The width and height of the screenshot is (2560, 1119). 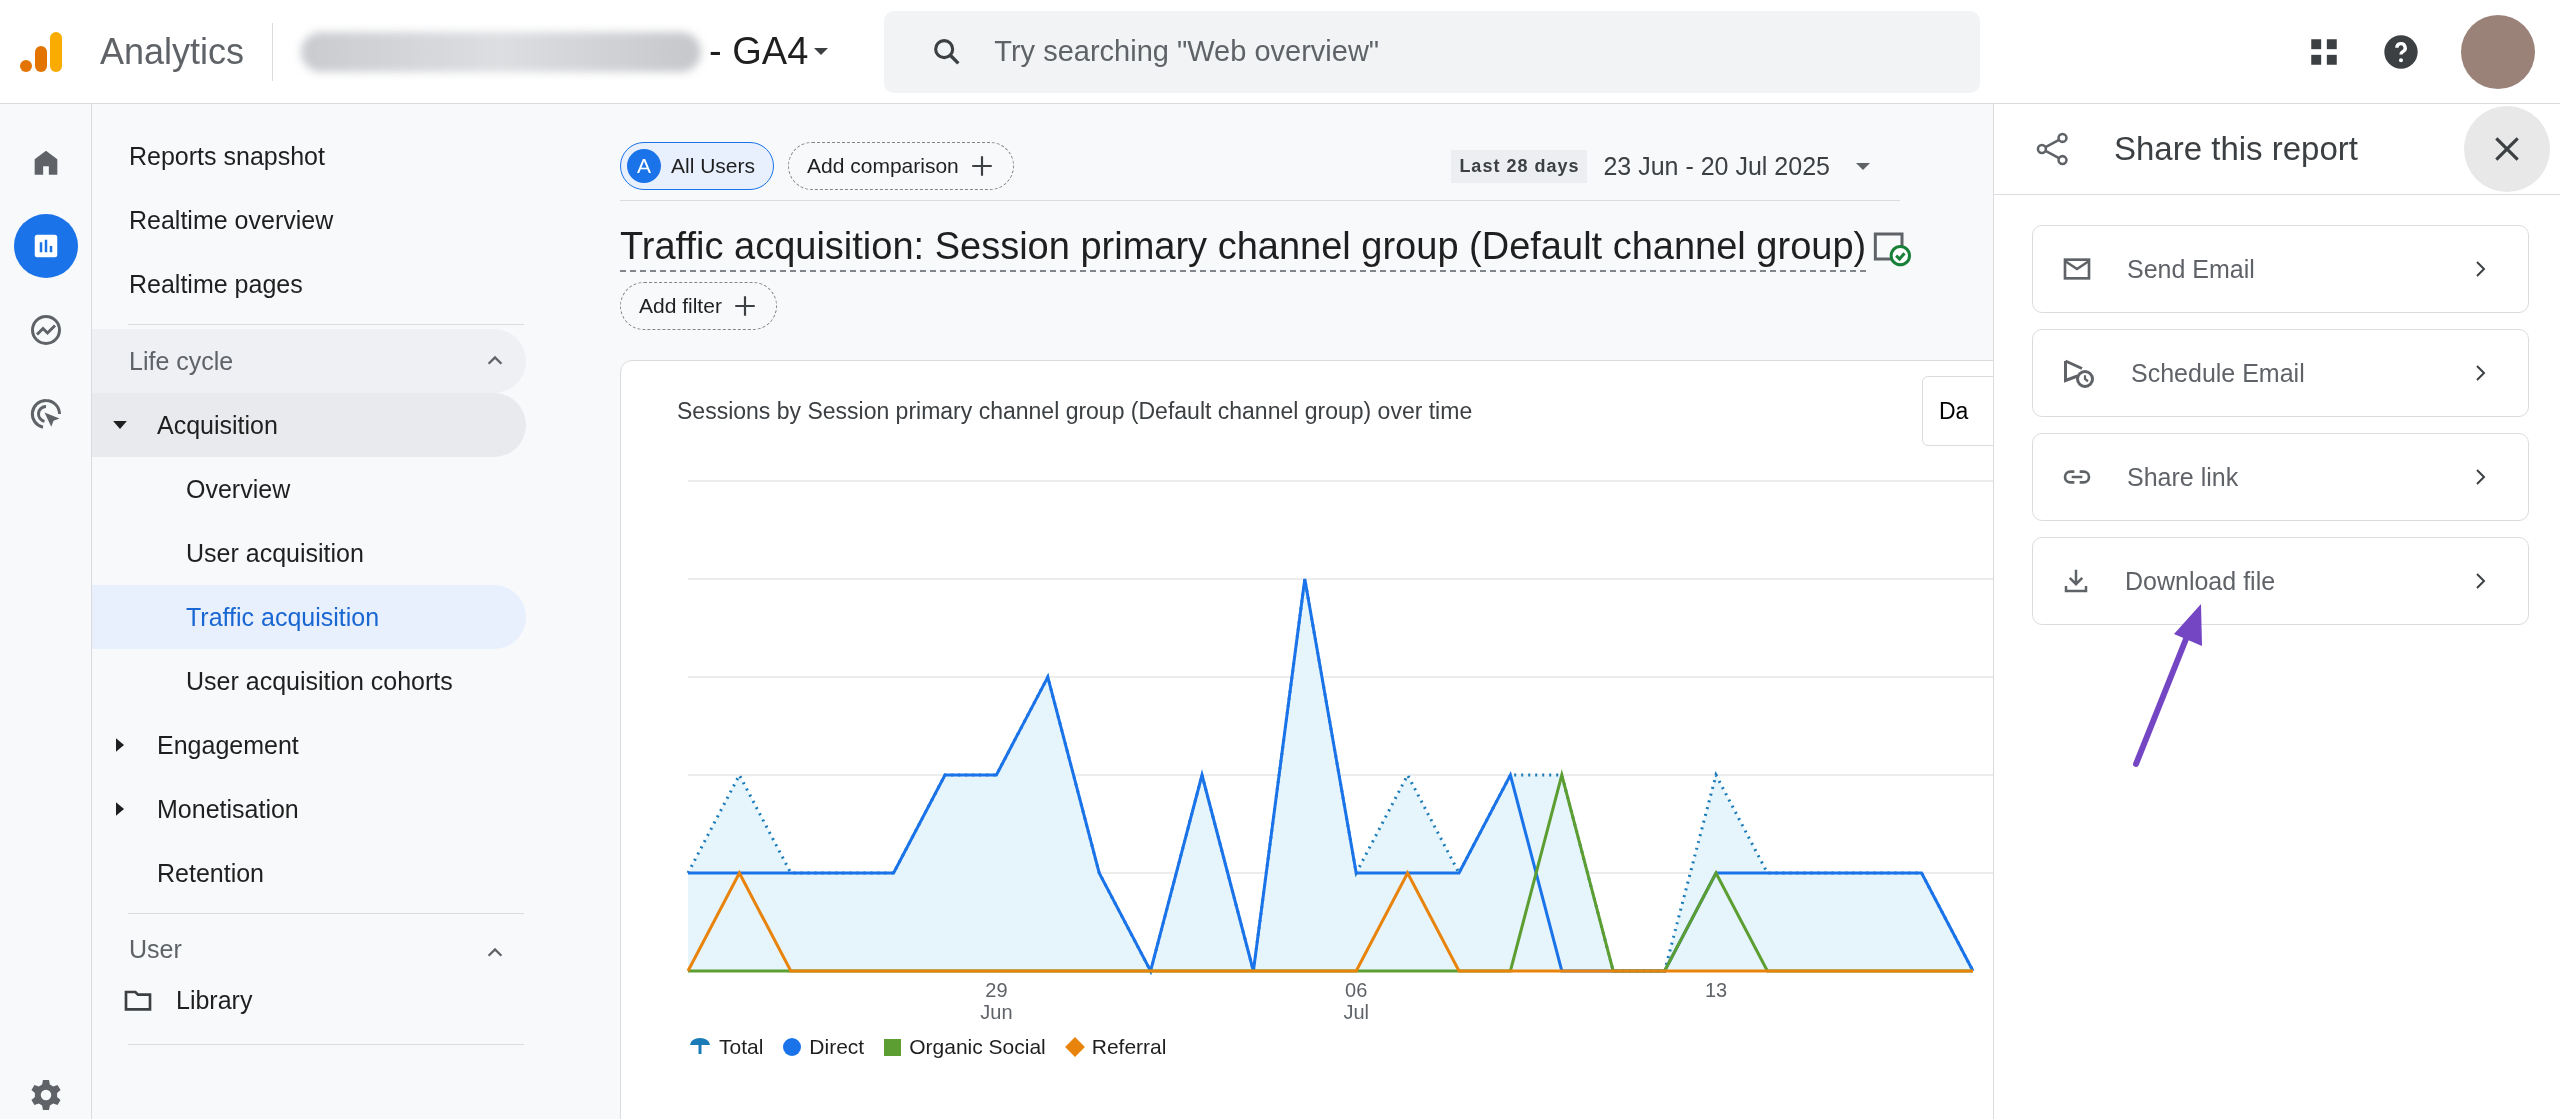 What do you see at coordinates (309, 1000) in the screenshot?
I see `library-item: Library` at bounding box center [309, 1000].